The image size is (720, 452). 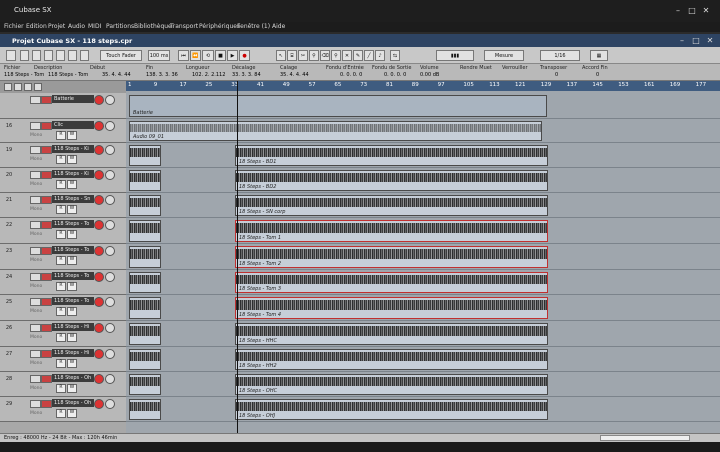 I want to click on rewind-icon: ⏪, so click(x=195, y=55).